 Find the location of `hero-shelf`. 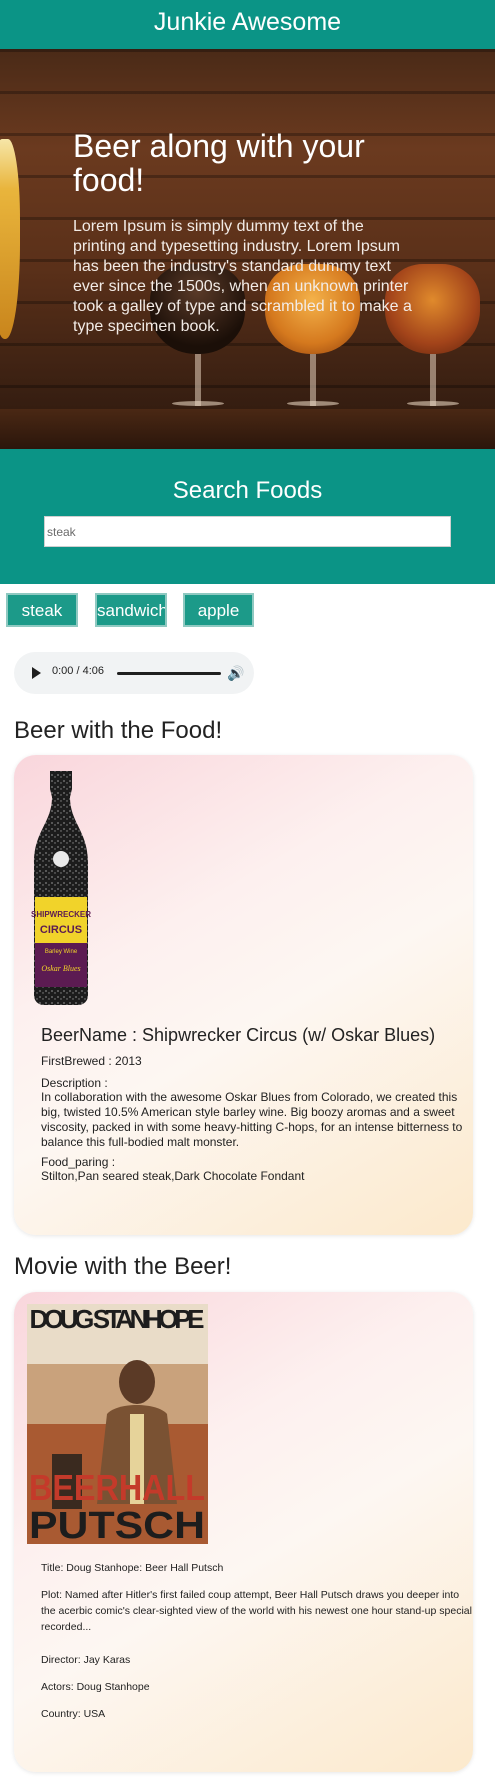

hero-shelf is located at coordinates (247, 429).